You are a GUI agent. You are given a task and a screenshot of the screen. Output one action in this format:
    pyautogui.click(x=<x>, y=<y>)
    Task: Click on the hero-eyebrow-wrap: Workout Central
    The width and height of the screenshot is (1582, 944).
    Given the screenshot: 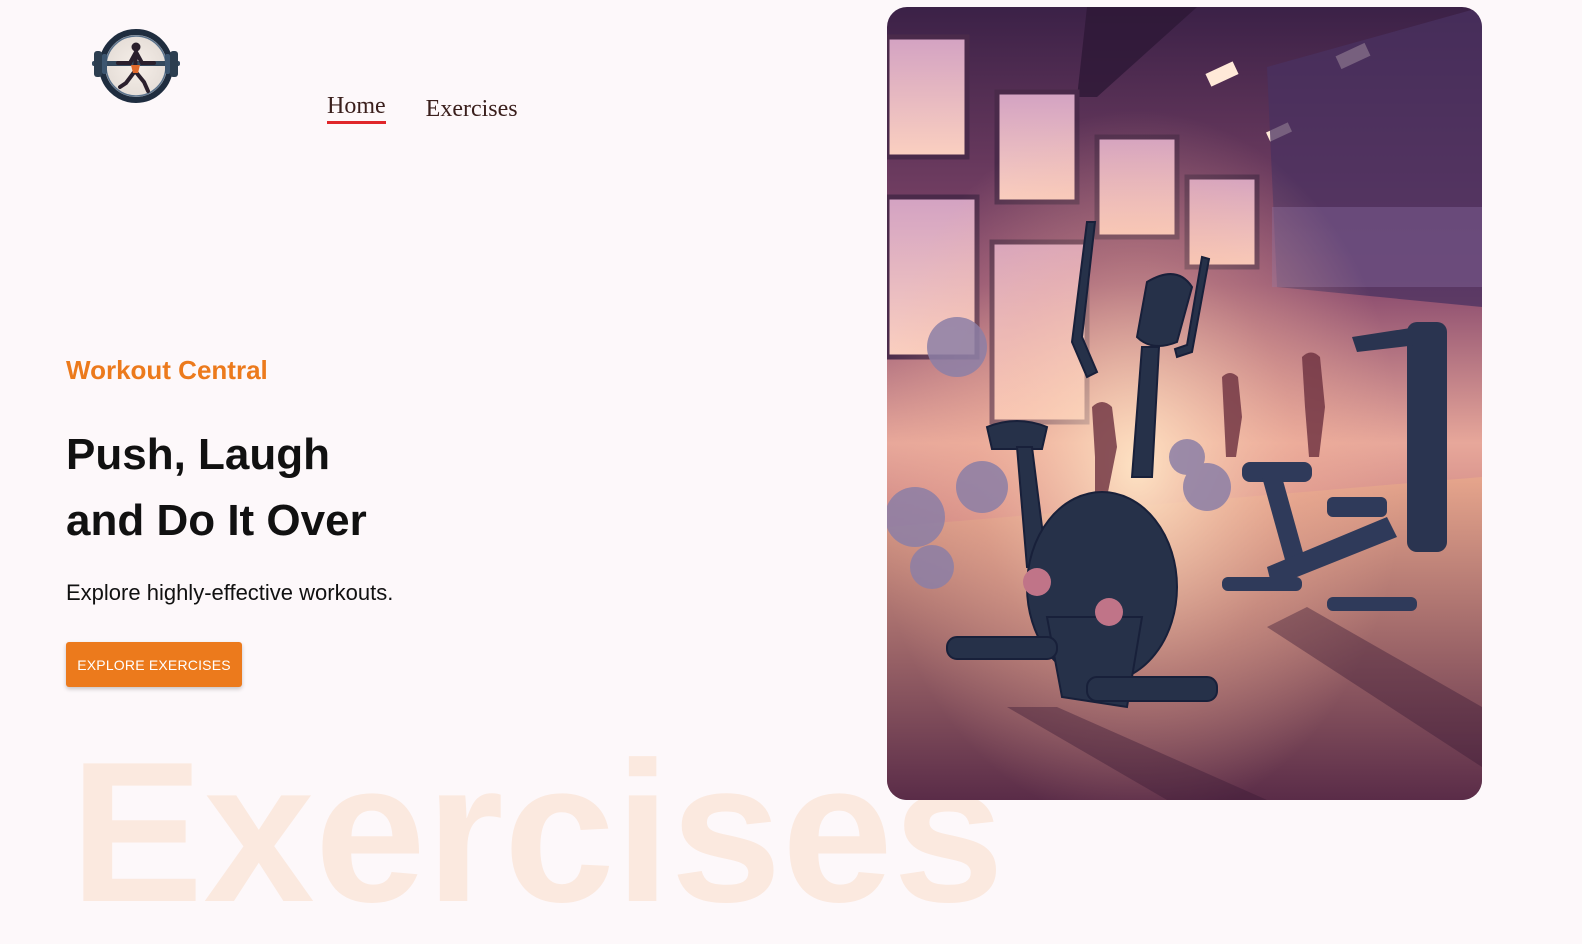 What is the action you would take?
    pyautogui.click(x=167, y=370)
    